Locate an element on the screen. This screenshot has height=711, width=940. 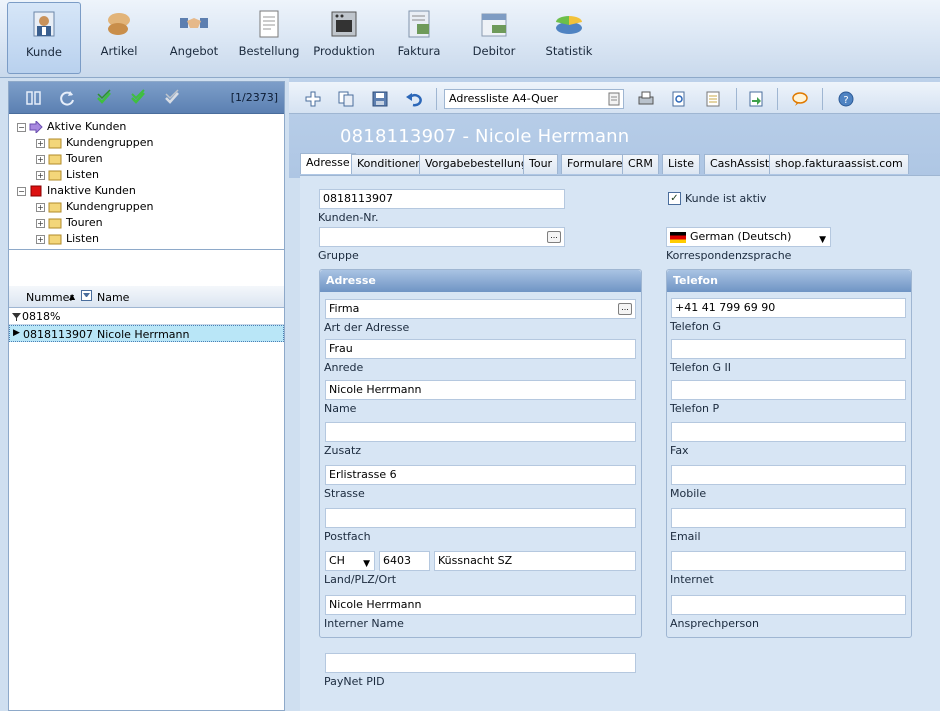
ansprechperson-field is located at coordinates (788, 605).